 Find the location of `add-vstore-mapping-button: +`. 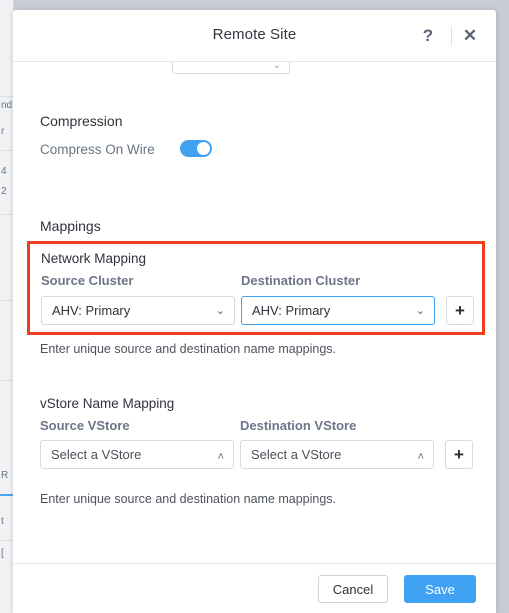

add-vstore-mapping-button: + is located at coordinates (459, 454).